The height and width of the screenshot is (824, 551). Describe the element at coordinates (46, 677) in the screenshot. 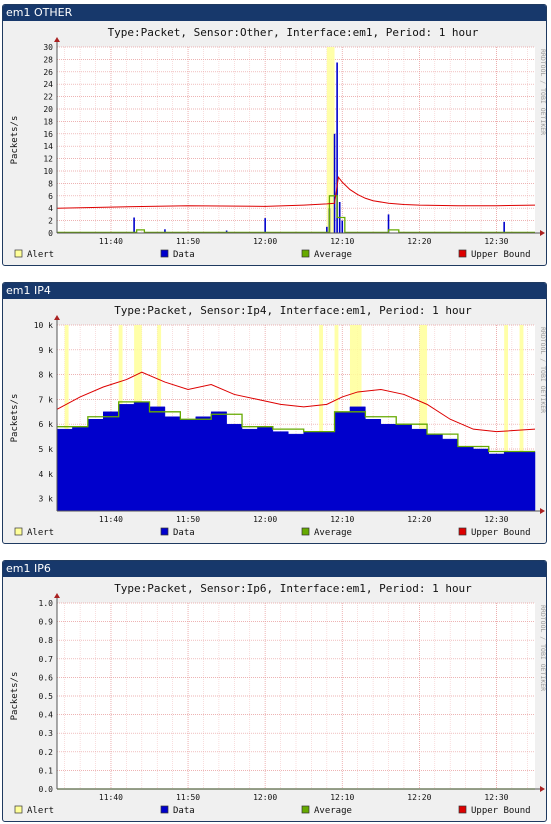

I see `y-tick-label: 0.6` at that location.